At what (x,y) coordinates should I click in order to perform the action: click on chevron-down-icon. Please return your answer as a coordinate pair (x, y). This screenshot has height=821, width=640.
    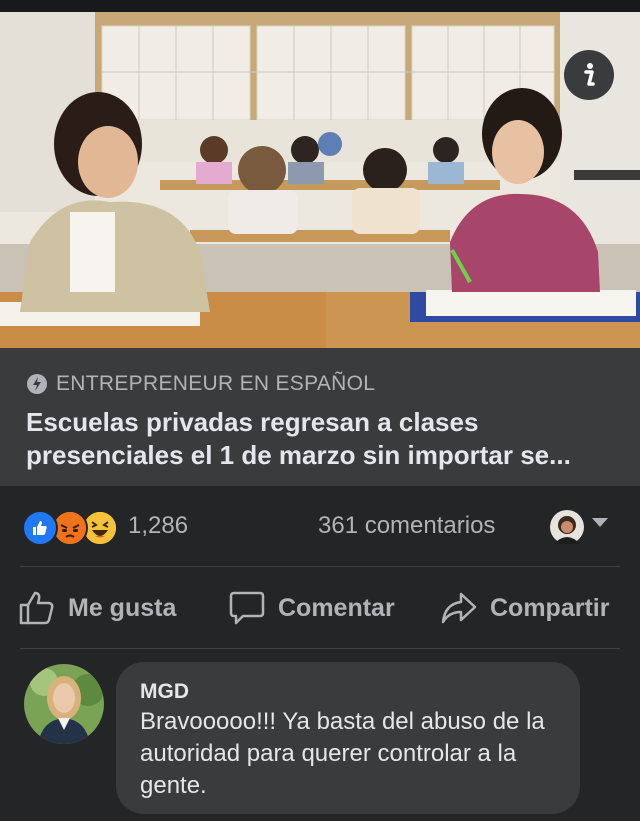
    Looking at the image, I should click on (600, 523).